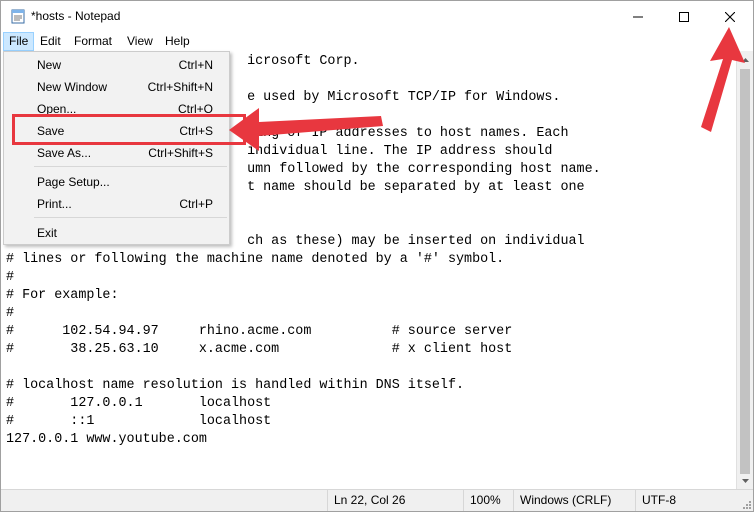  I want to click on save-pointer-arrow-icon, so click(306, 129).